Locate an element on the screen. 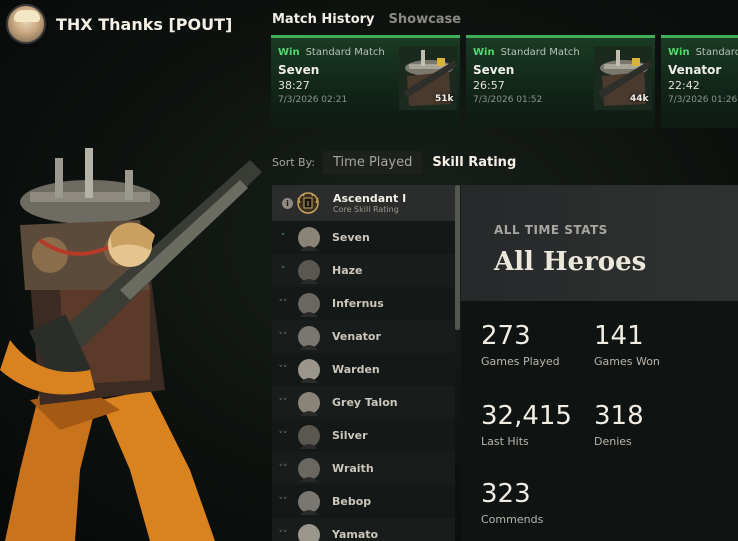  match-date: 7/3/2026 01:52 is located at coordinates (508, 100).